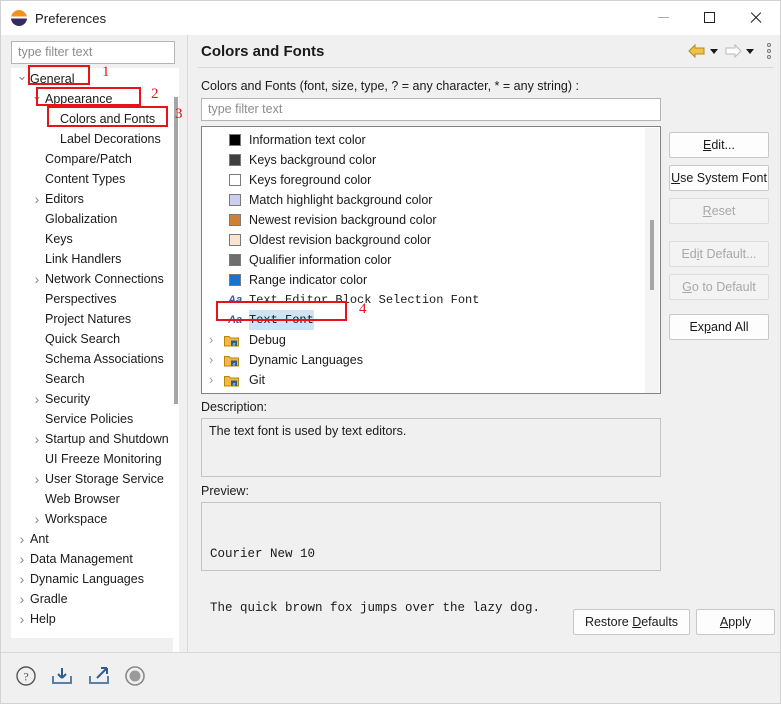 This screenshot has height=704, width=781. I want to click on sidebar-item-ui-freeze-monitoring: UI Freeze Monitoring, so click(95, 459).